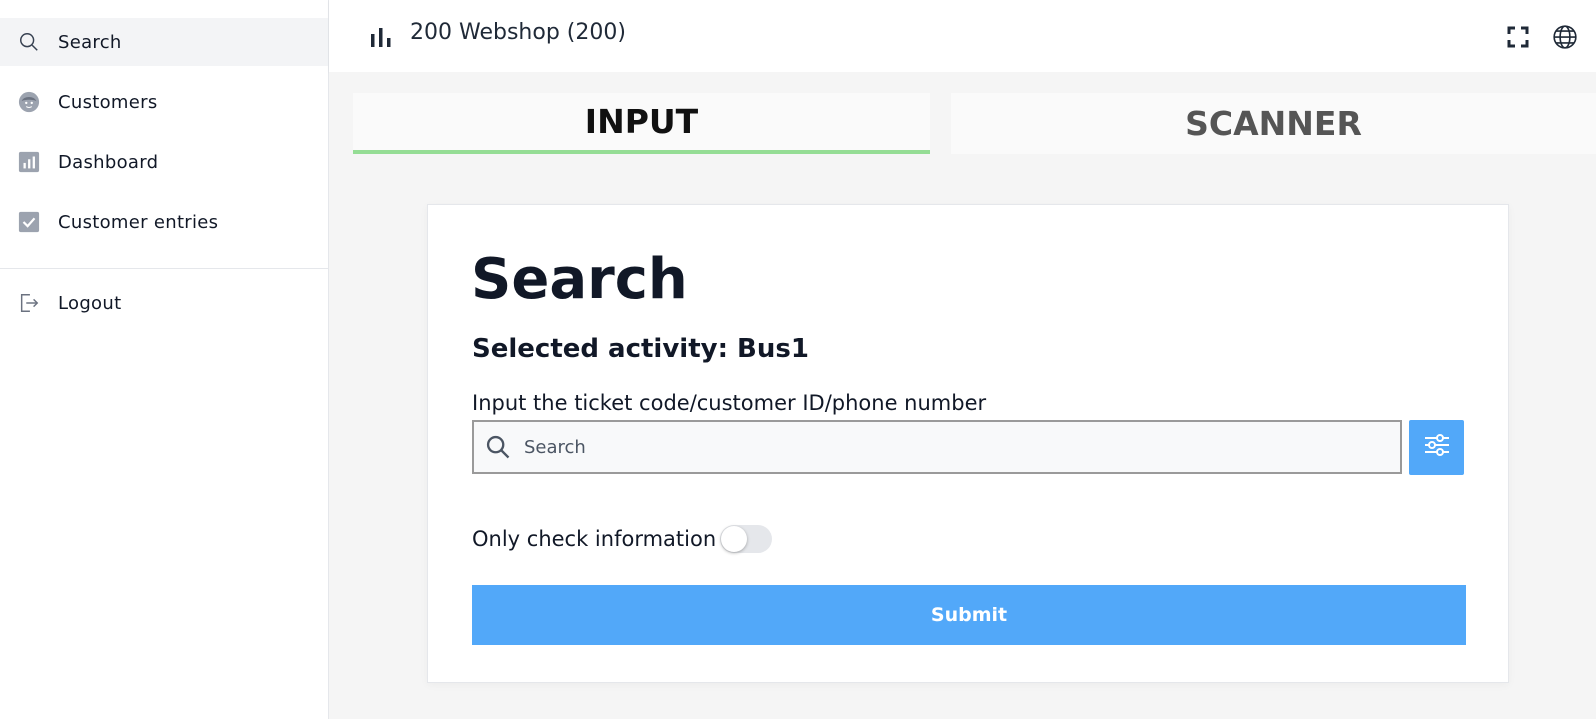 Image resolution: width=1596 pixels, height=719 pixels. What do you see at coordinates (164, 268) in the screenshot?
I see `sidebar-divider` at bounding box center [164, 268].